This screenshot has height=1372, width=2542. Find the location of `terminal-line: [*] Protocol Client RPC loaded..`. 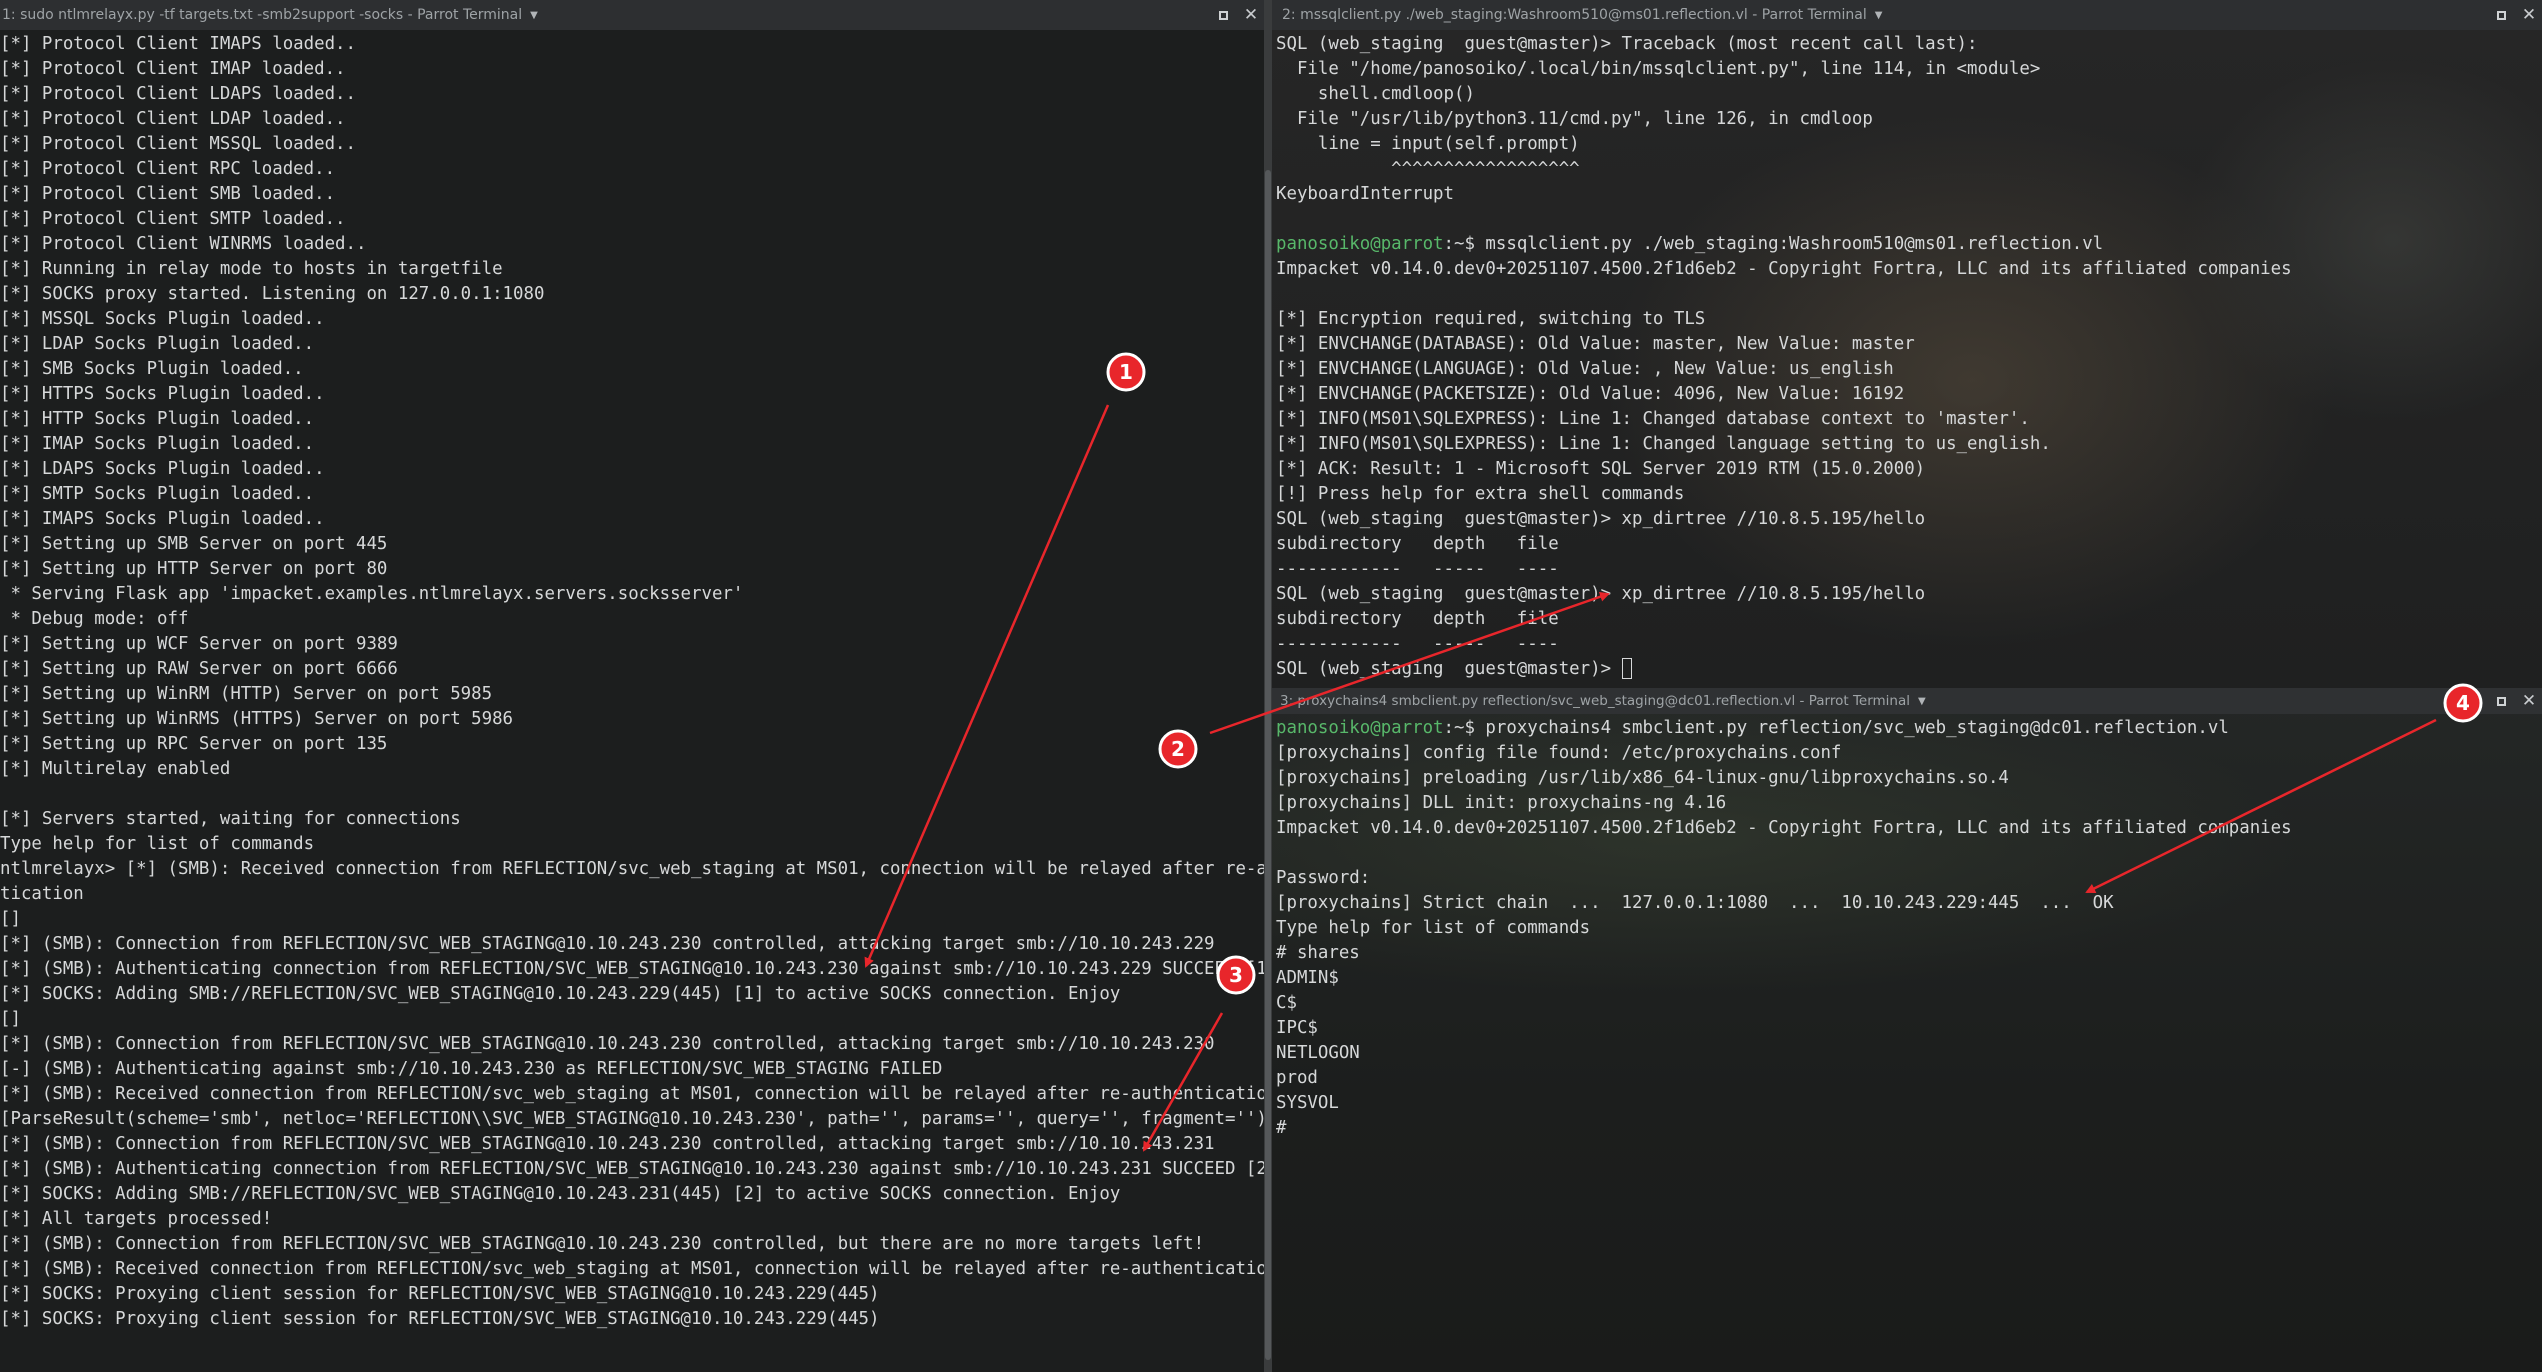

terminal-line: [*] Protocol Client RPC loaded.. is located at coordinates (168, 169).